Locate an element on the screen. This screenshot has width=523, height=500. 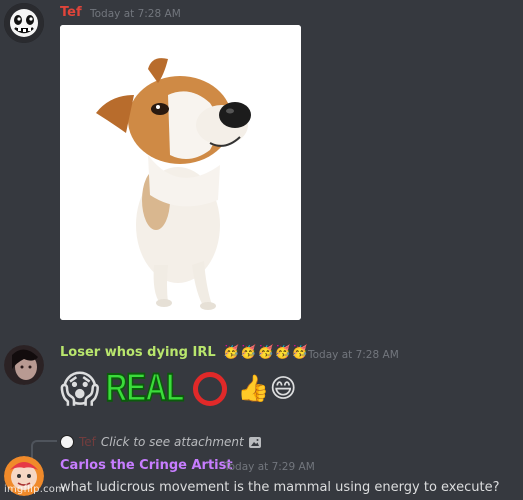
message-timestamp: Today at 7:29 AM is located at coordinates (269, 467).